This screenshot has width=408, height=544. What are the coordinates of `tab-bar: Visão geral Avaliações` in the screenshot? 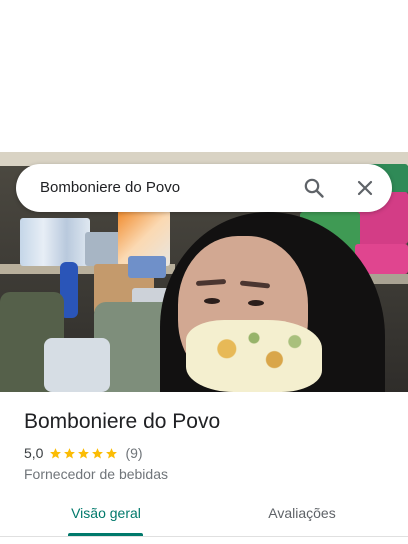 It's located at (204, 518).